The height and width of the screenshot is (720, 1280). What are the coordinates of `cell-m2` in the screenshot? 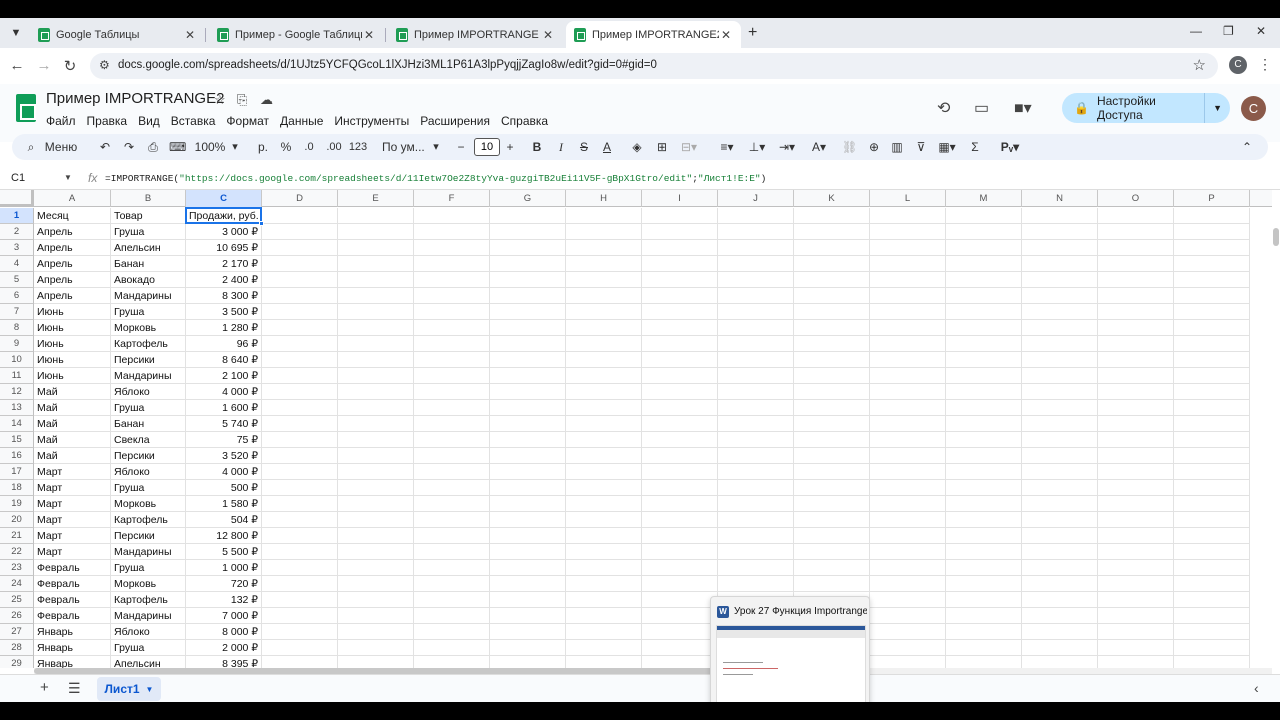 It's located at (984, 232).